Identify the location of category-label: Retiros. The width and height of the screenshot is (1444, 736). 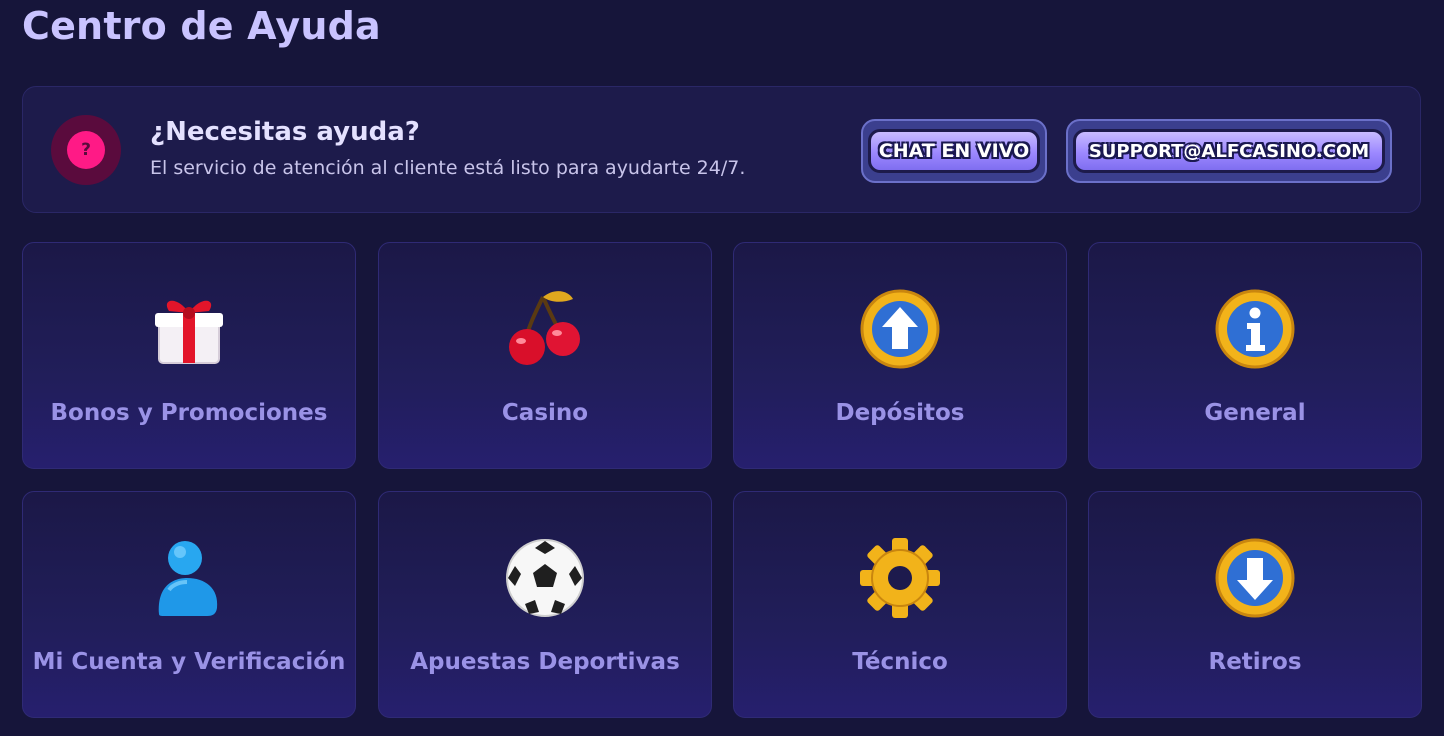
(1255, 662).